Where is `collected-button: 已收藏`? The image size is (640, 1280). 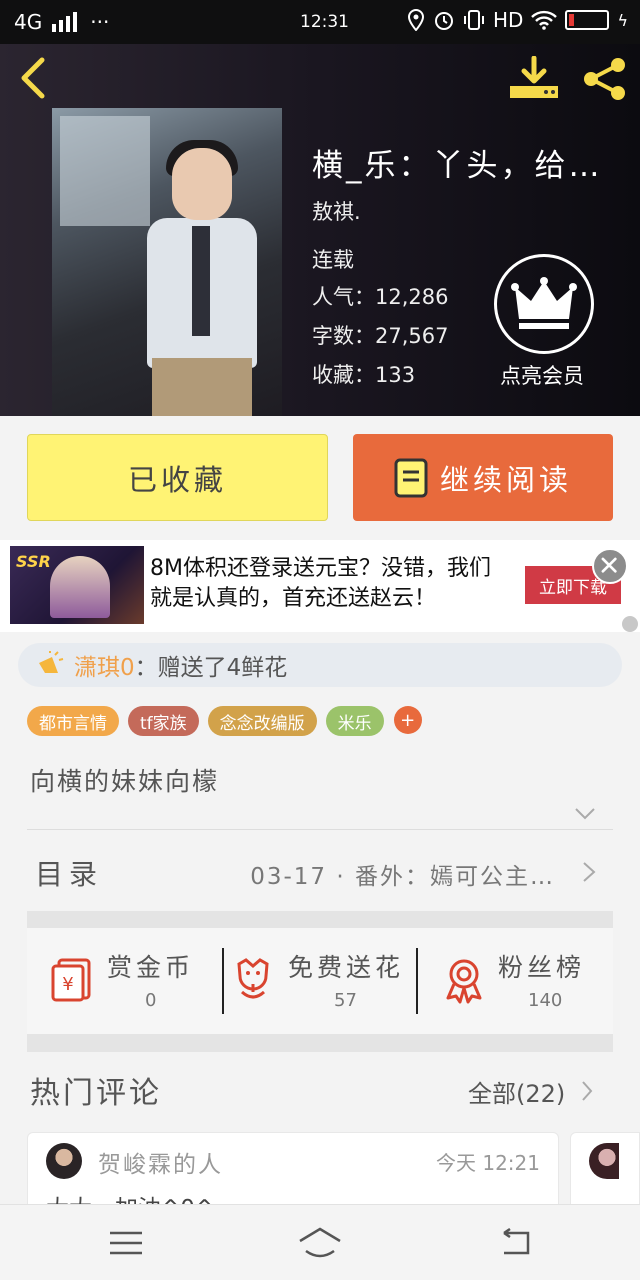 collected-button: 已收藏 is located at coordinates (177, 477).